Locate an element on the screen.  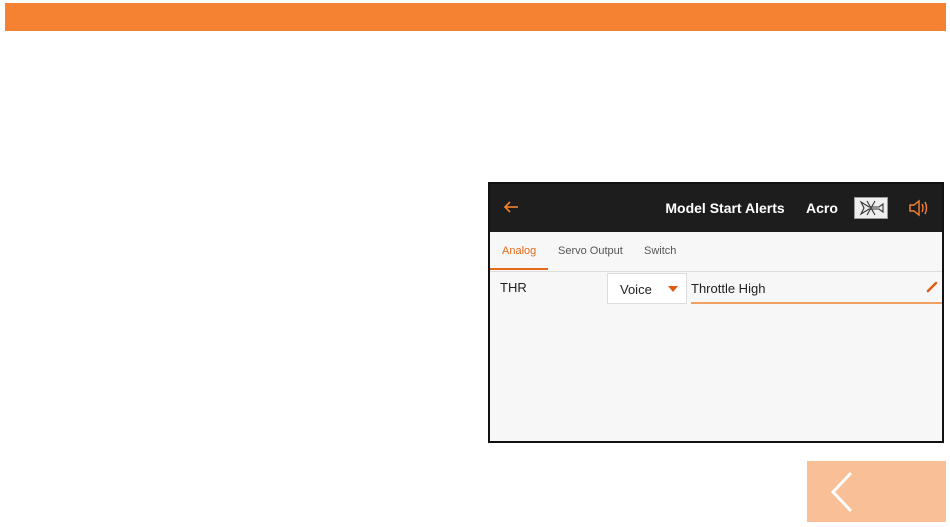
alert-text-field: Throttle High is located at coordinates (816, 288).